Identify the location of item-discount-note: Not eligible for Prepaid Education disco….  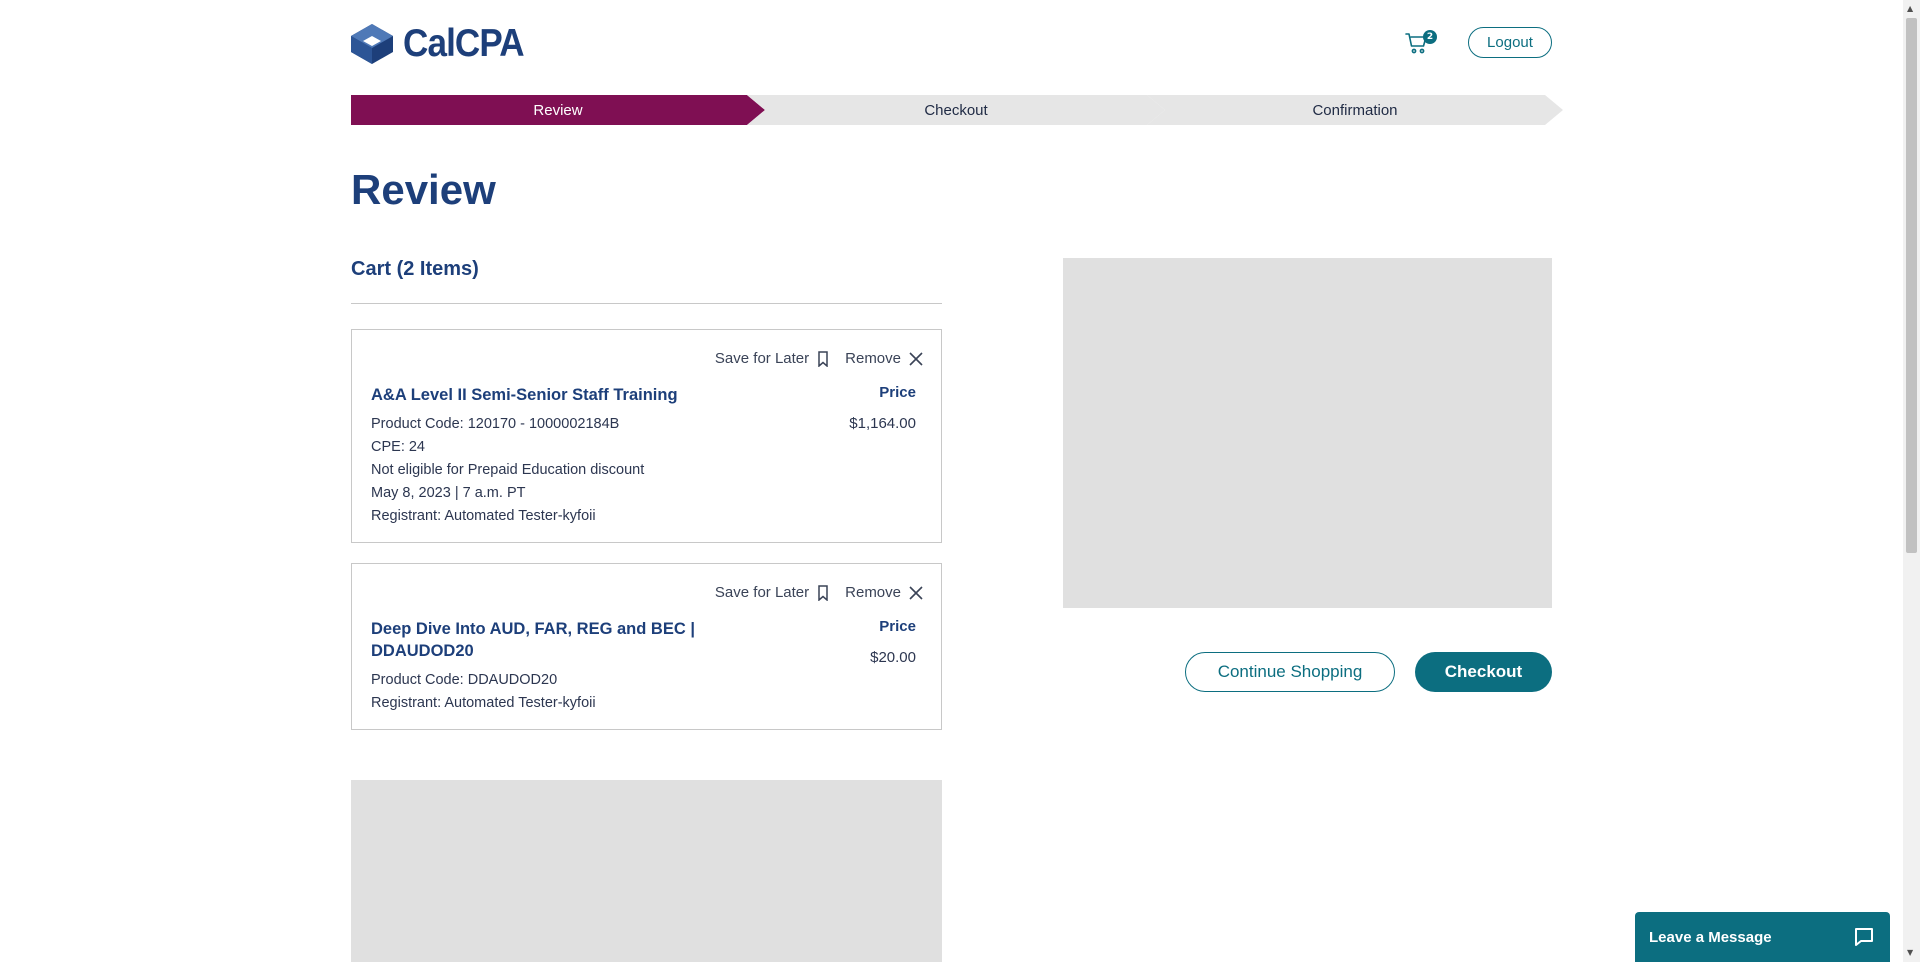
(508, 470).